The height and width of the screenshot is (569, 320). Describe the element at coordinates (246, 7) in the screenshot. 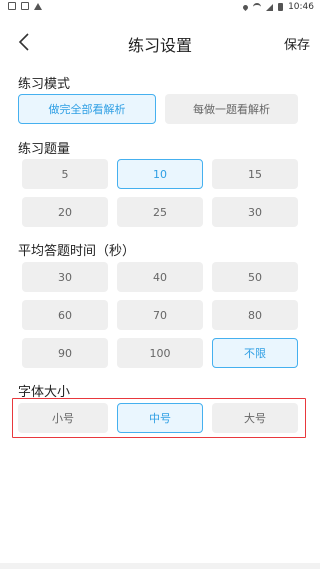

I see `location-icon` at that location.